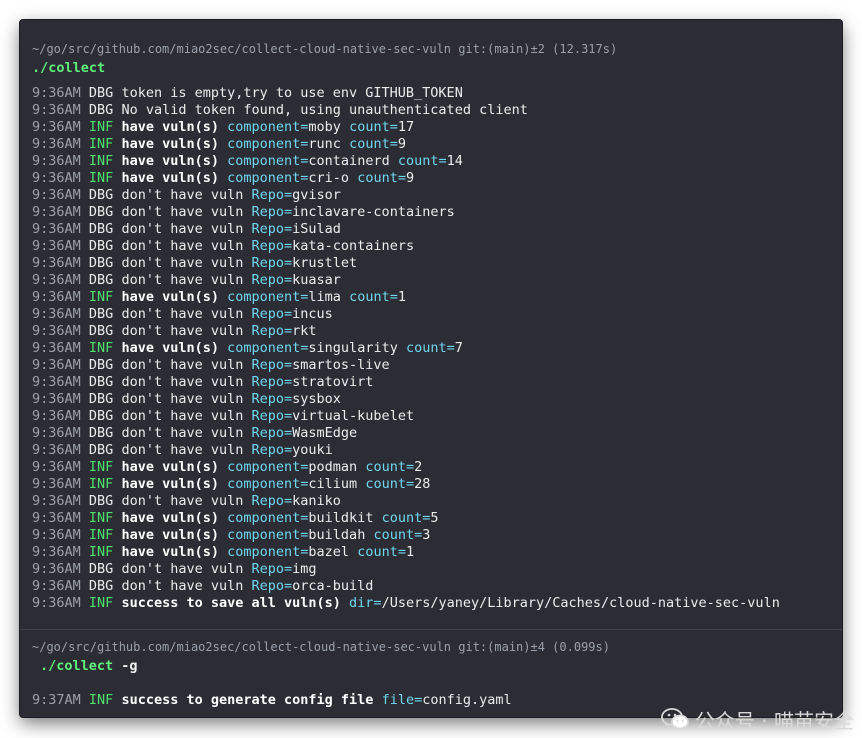 Image resolution: width=862 pixels, height=738 pixels. Describe the element at coordinates (333, 382) in the screenshot. I see `log-field-value: stratovirt` at that location.